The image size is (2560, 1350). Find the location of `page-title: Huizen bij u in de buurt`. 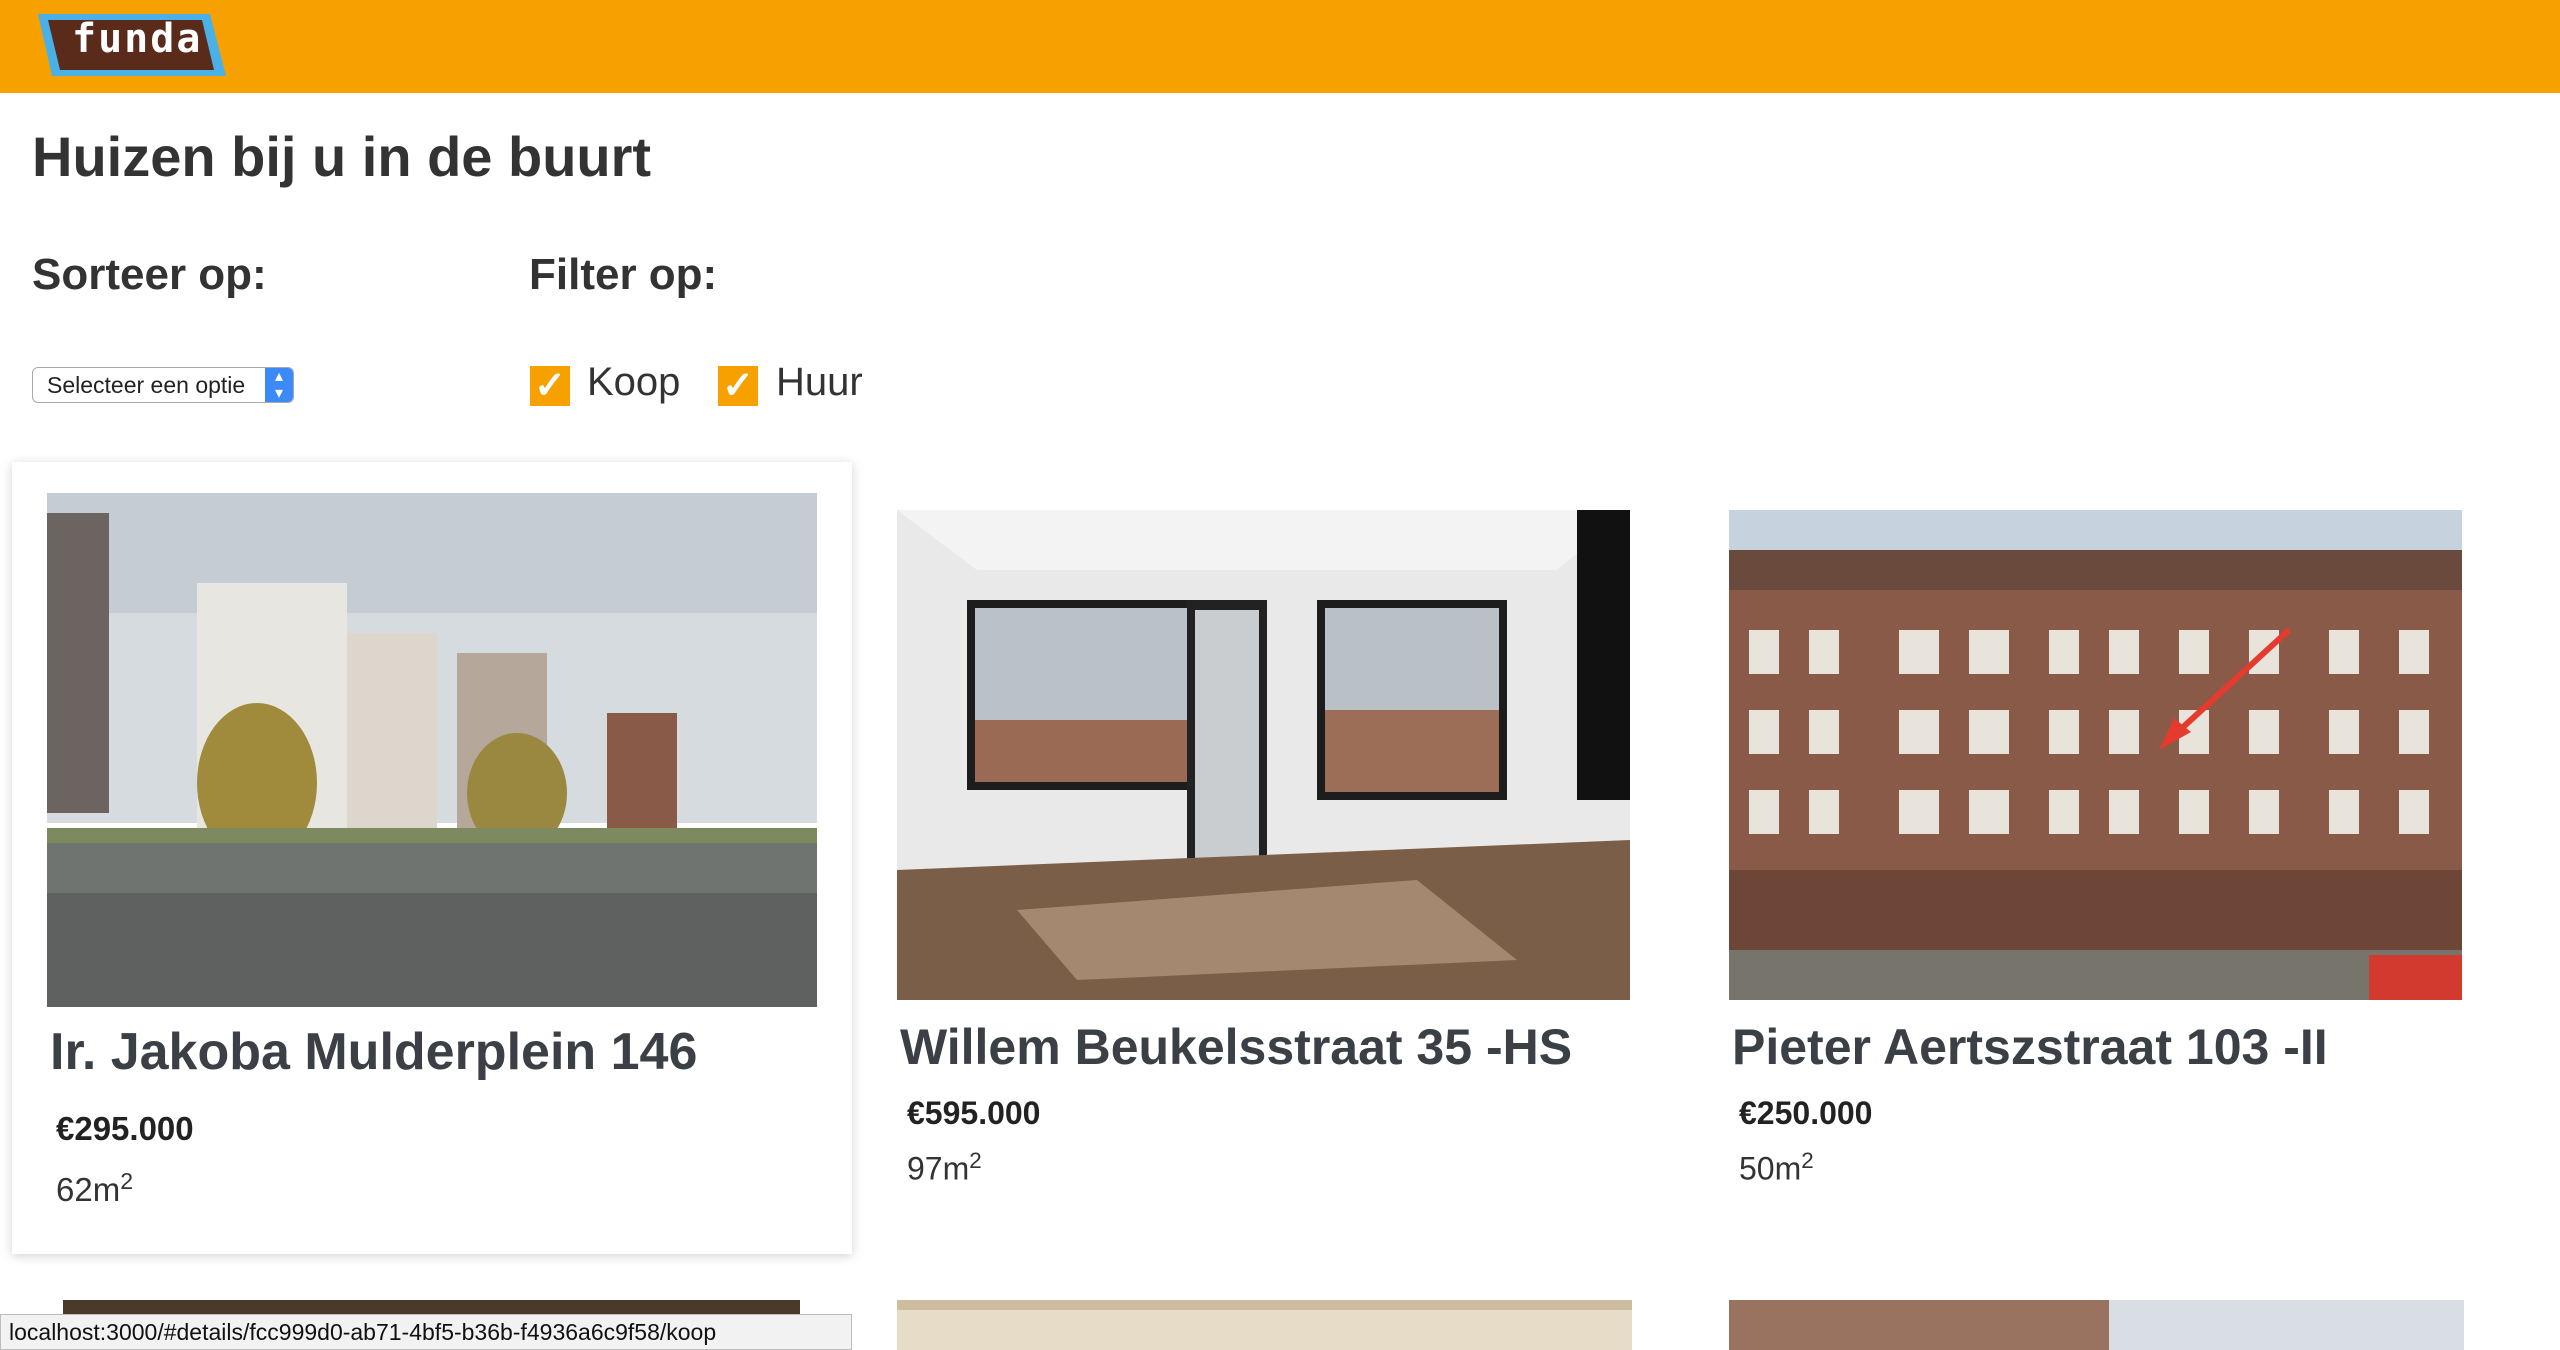

page-title: Huizen bij u in de buurt is located at coordinates (342, 156).